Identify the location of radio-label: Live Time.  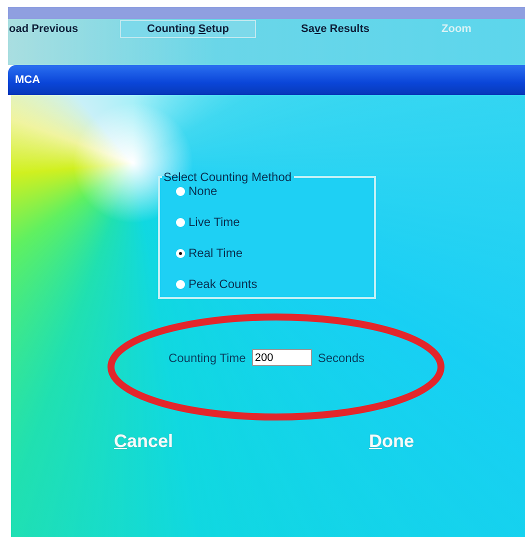
(214, 222).